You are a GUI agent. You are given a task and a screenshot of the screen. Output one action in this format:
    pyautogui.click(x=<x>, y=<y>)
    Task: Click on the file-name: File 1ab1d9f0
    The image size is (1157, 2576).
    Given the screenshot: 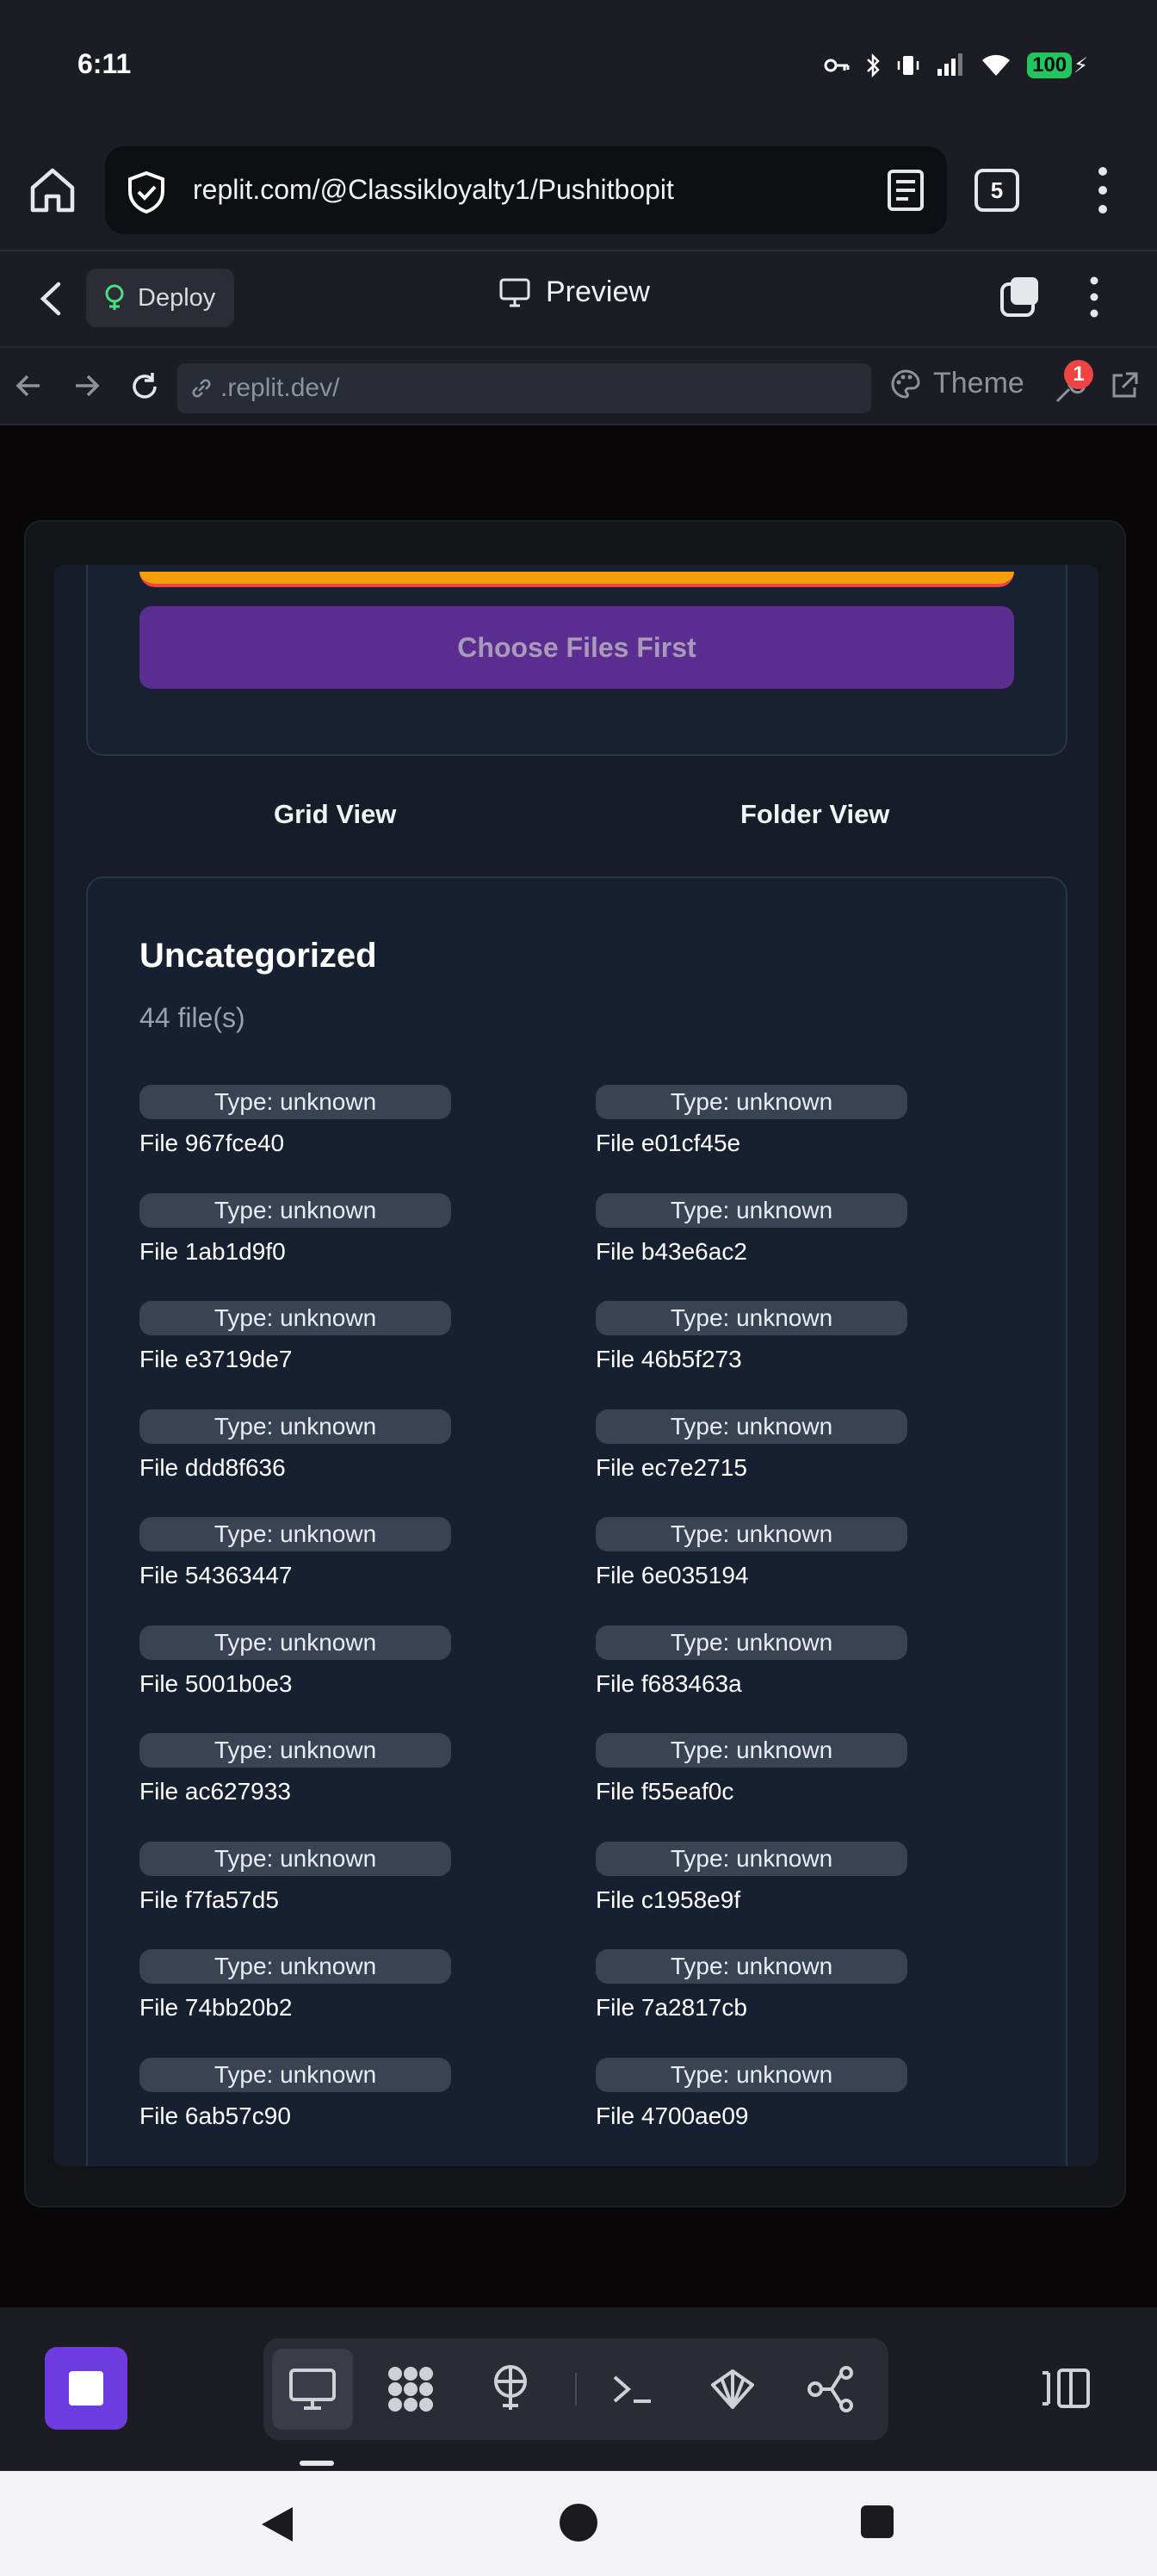 What is the action you would take?
    pyautogui.click(x=213, y=1252)
    